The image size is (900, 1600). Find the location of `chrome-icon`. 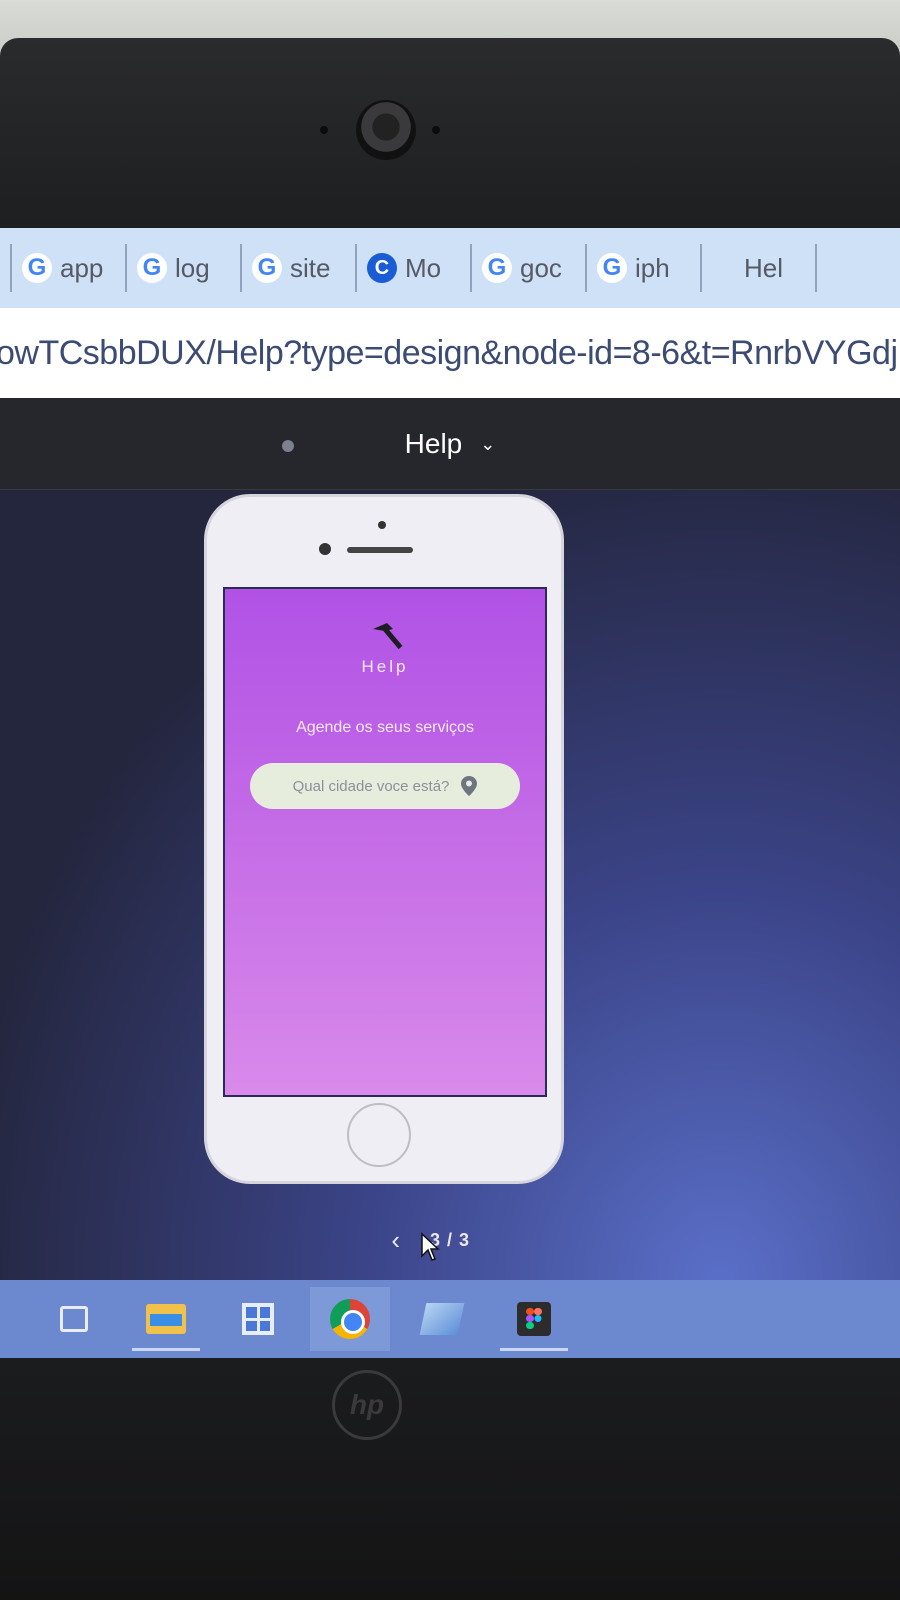

chrome-icon is located at coordinates (350, 1319).